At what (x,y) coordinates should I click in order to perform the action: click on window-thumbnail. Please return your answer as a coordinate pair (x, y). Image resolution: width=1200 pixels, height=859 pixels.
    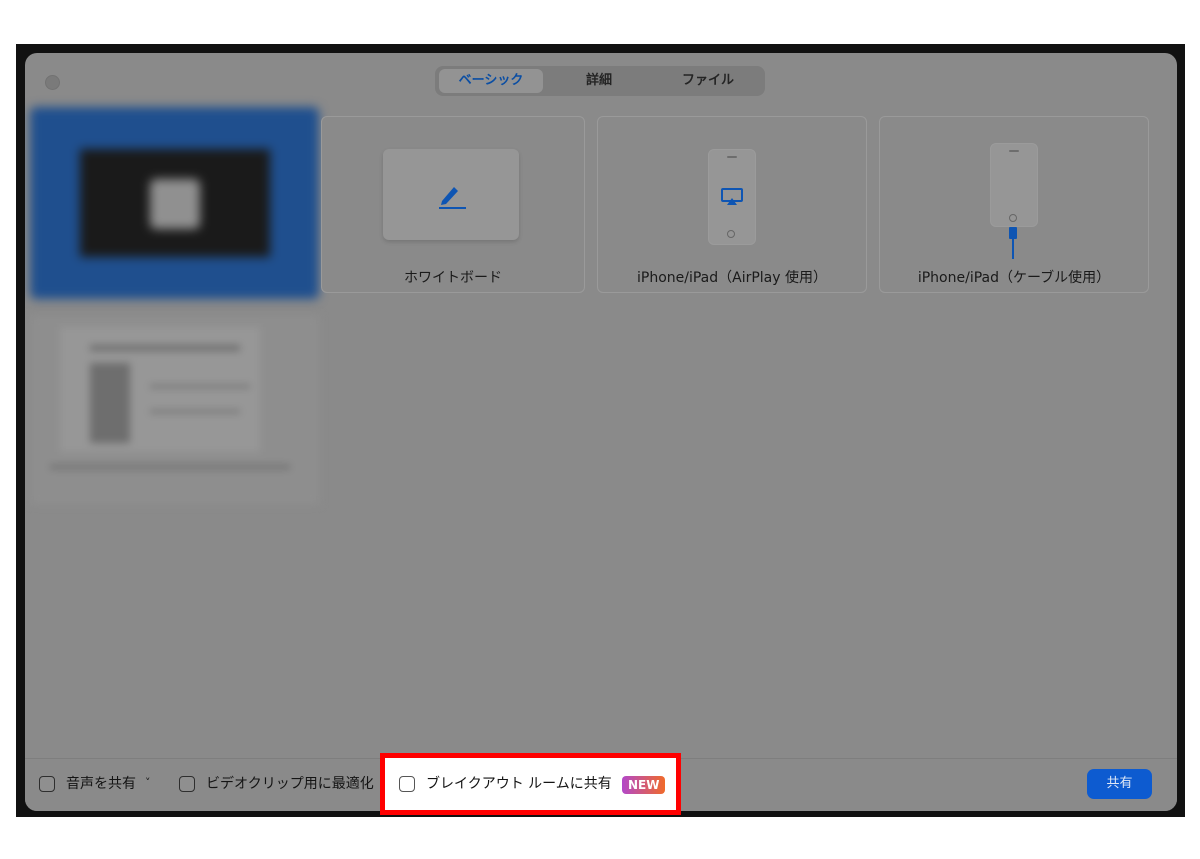
    Looking at the image, I should click on (175, 410).